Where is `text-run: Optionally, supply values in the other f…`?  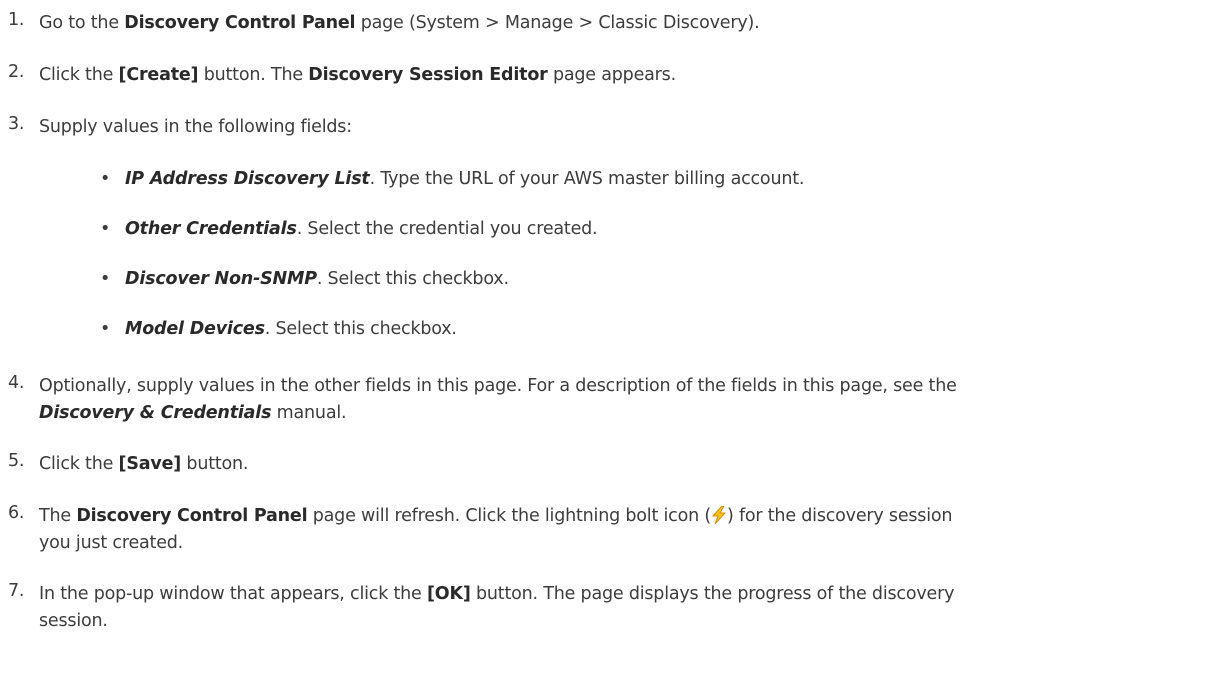
text-run: Optionally, supply values in the other f… is located at coordinates (498, 386).